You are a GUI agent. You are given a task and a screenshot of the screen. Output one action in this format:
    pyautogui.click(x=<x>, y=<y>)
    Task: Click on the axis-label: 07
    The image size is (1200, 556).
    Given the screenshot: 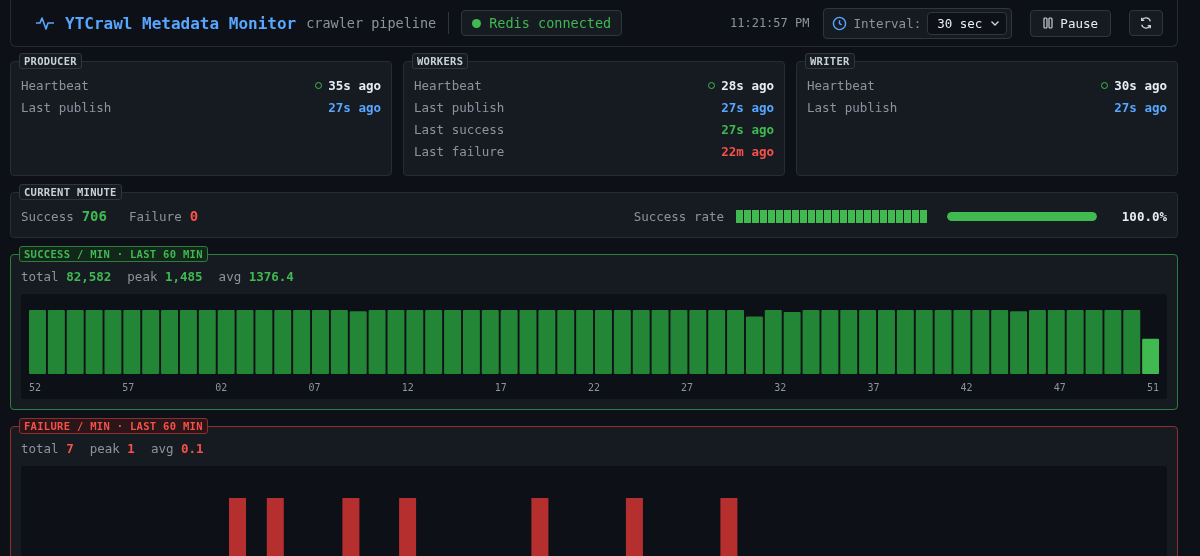 What is the action you would take?
    pyautogui.click(x=314, y=387)
    